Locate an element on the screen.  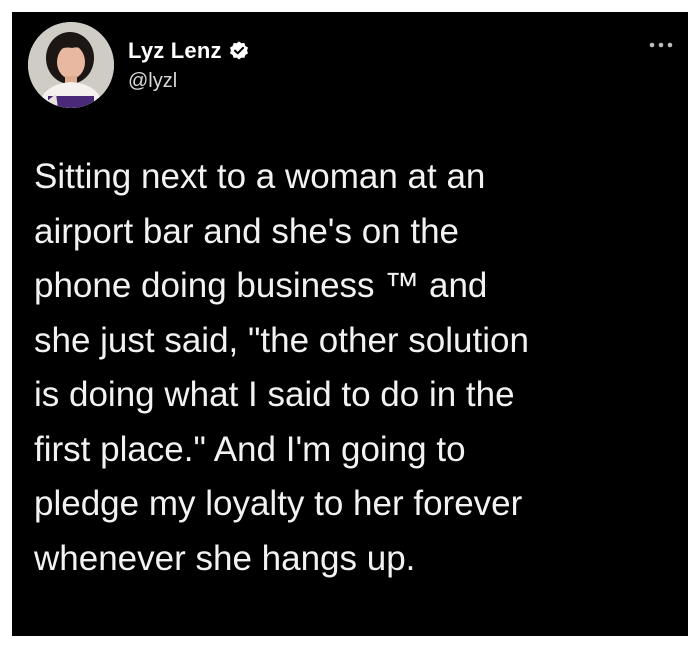
author-handle: @lyzl is located at coordinates (152, 81).